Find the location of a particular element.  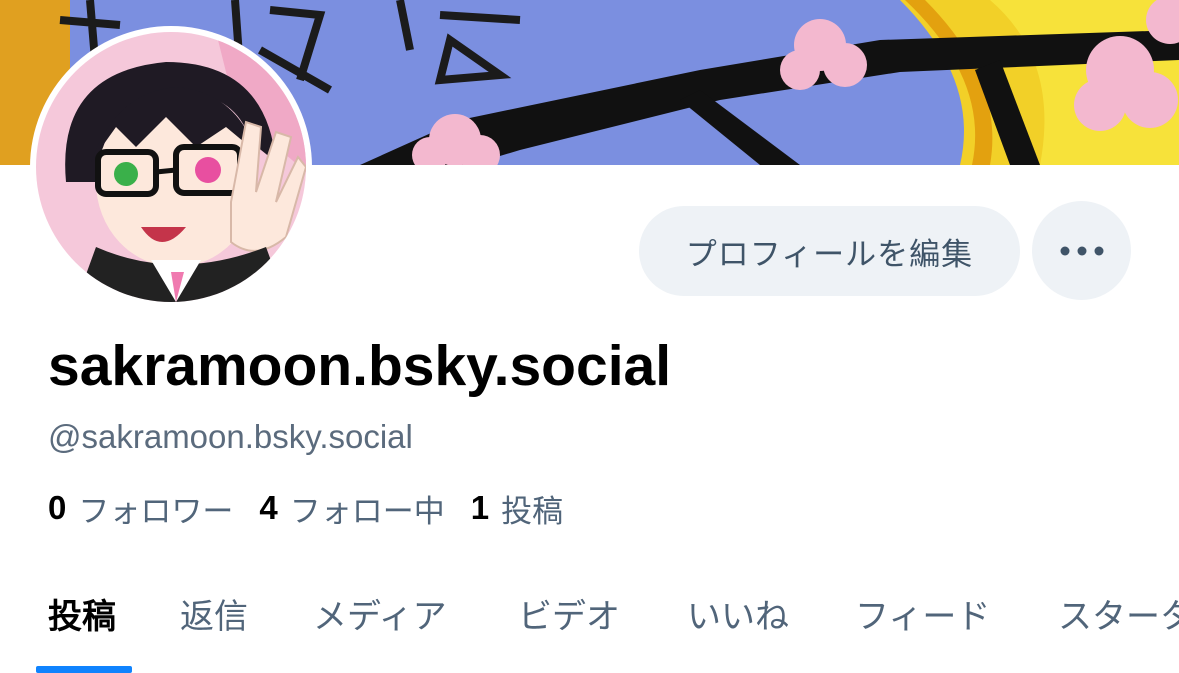

tab-likes: いいね is located at coordinates (738, 613).